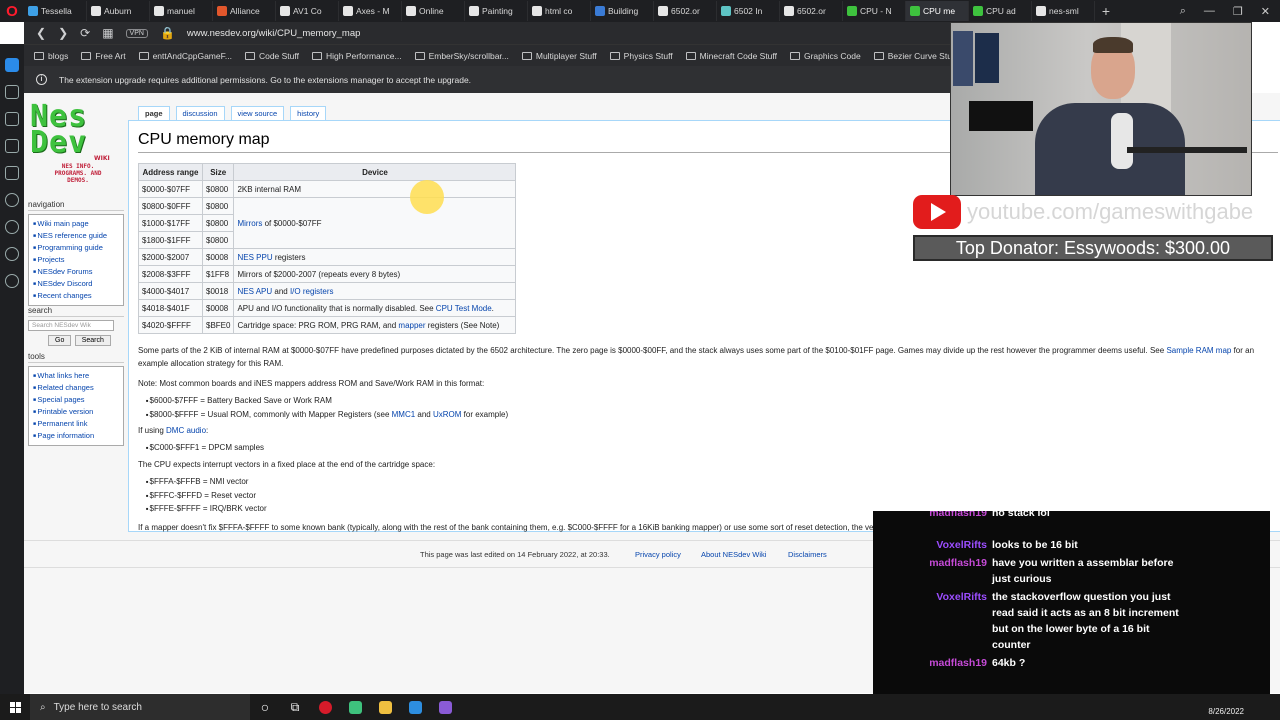 Image resolution: width=1280 pixels, height=720 pixels. I want to click on portal-link: Special pages, so click(76, 400).